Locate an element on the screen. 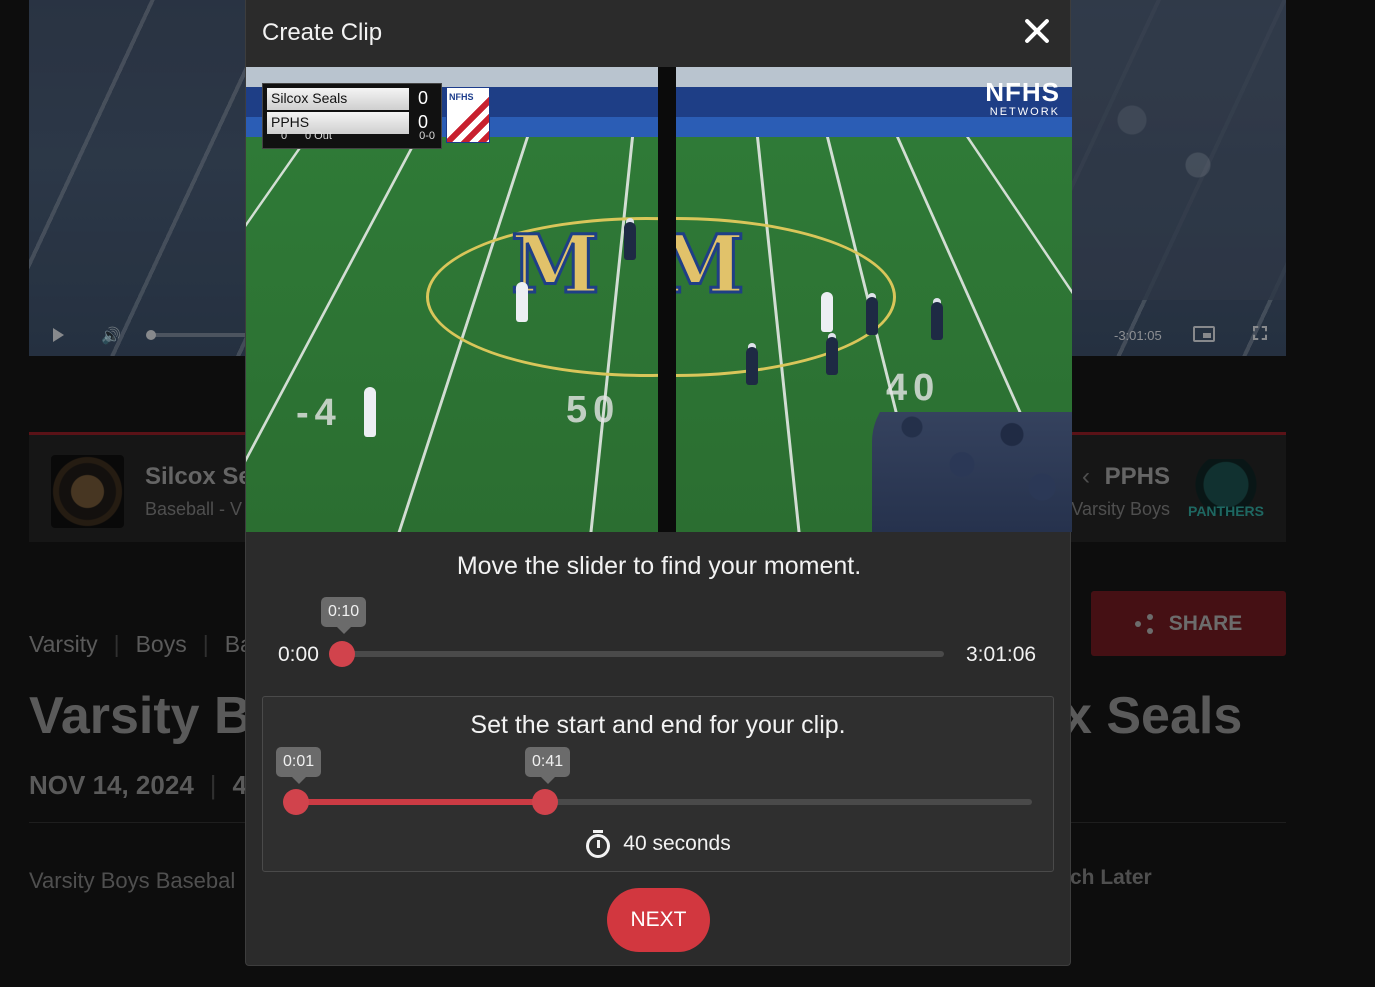 The height and width of the screenshot is (987, 1375). split-divider is located at coordinates (667, 299).